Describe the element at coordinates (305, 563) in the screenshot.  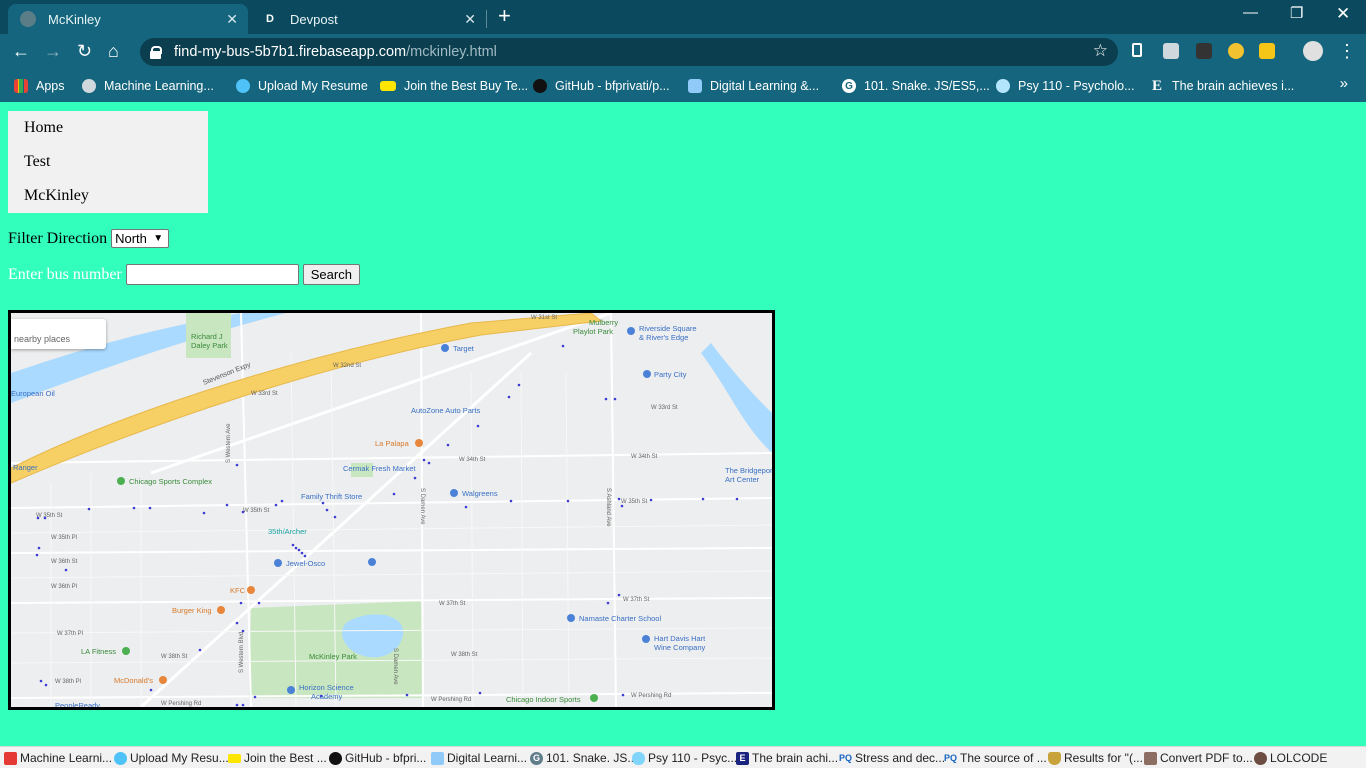
I see `poi-label: Jewel-Osco` at that location.